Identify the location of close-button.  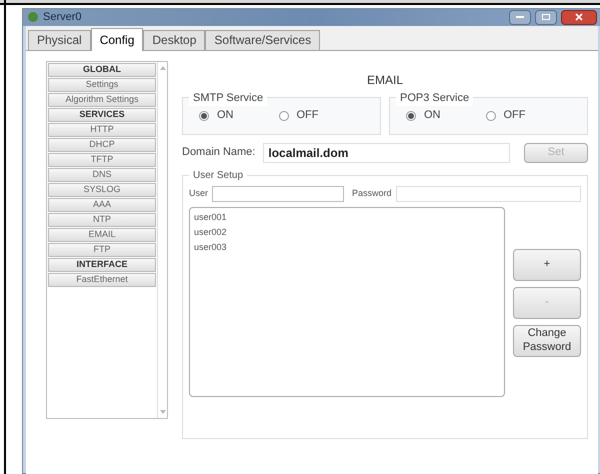
(579, 17).